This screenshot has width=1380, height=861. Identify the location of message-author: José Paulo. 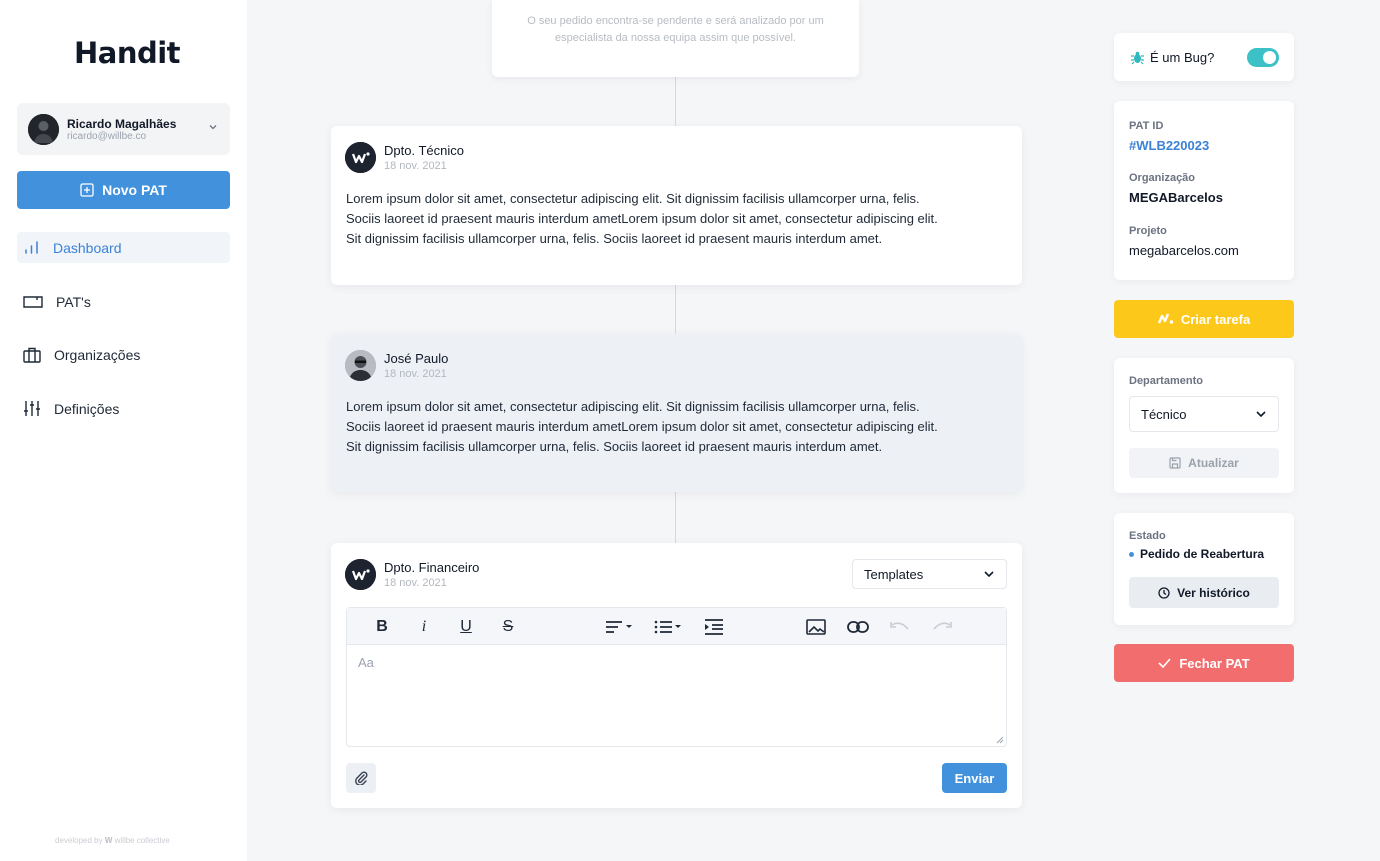
(416, 358).